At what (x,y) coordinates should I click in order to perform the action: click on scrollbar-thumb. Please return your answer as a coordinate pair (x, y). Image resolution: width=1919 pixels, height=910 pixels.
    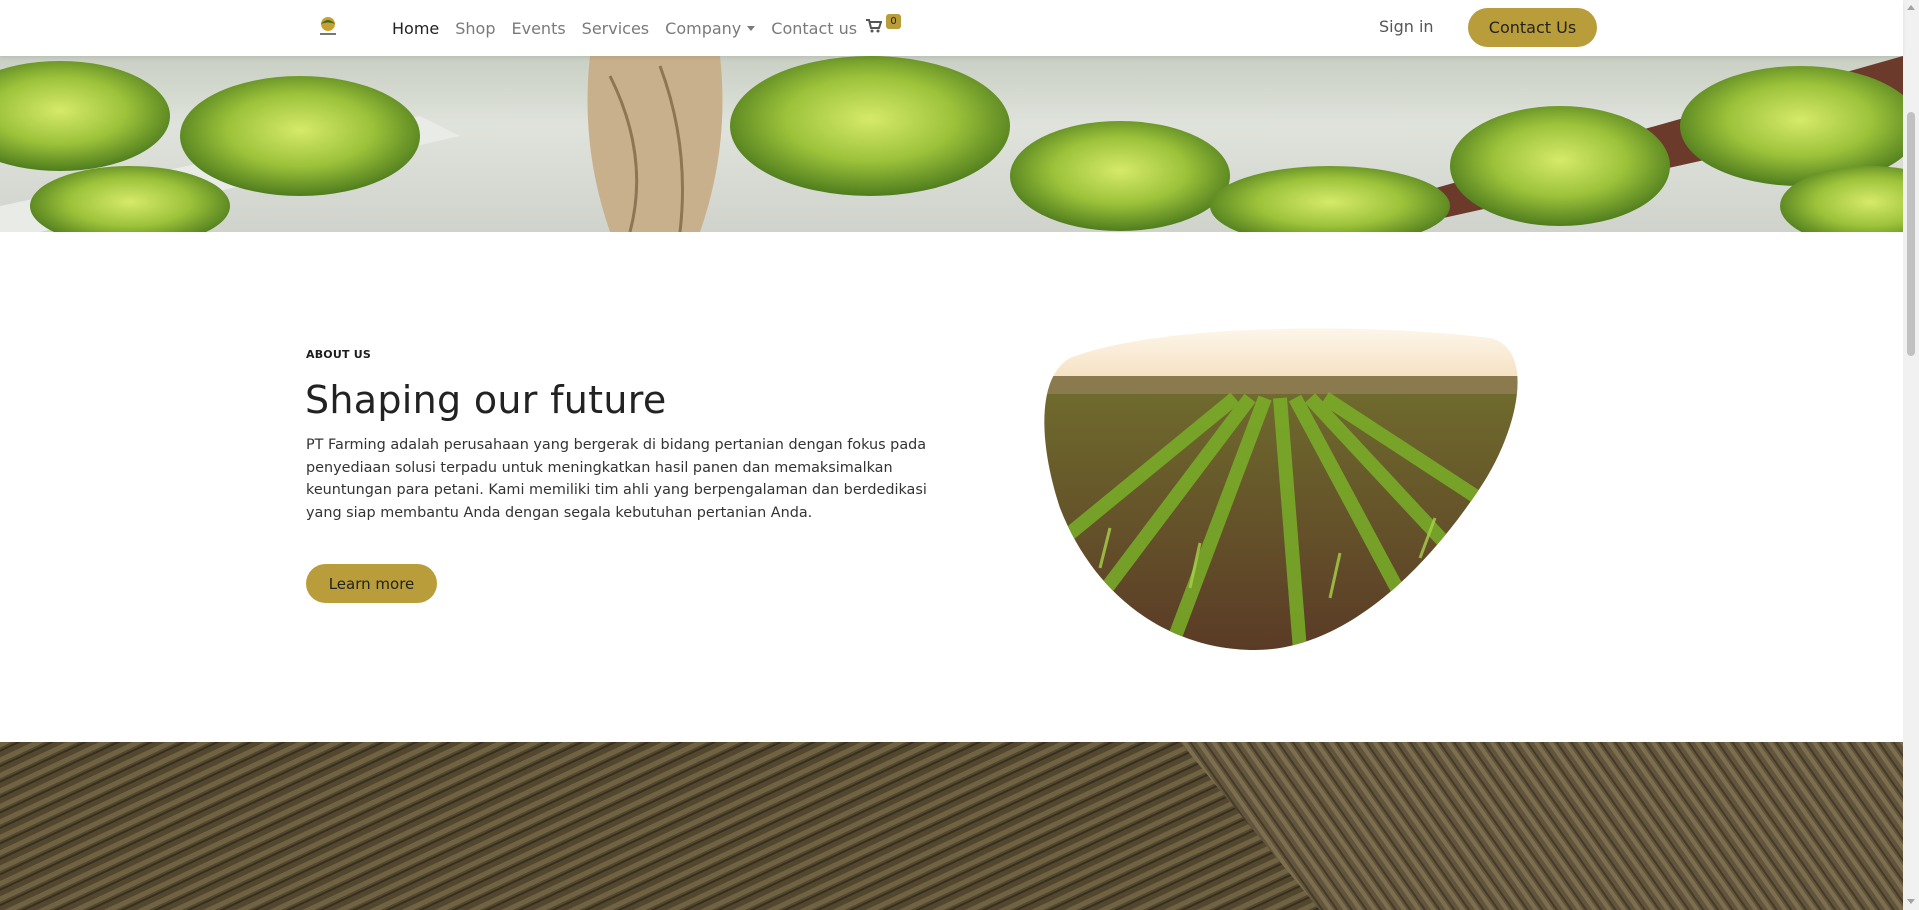
    Looking at the image, I should click on (1911, 234).